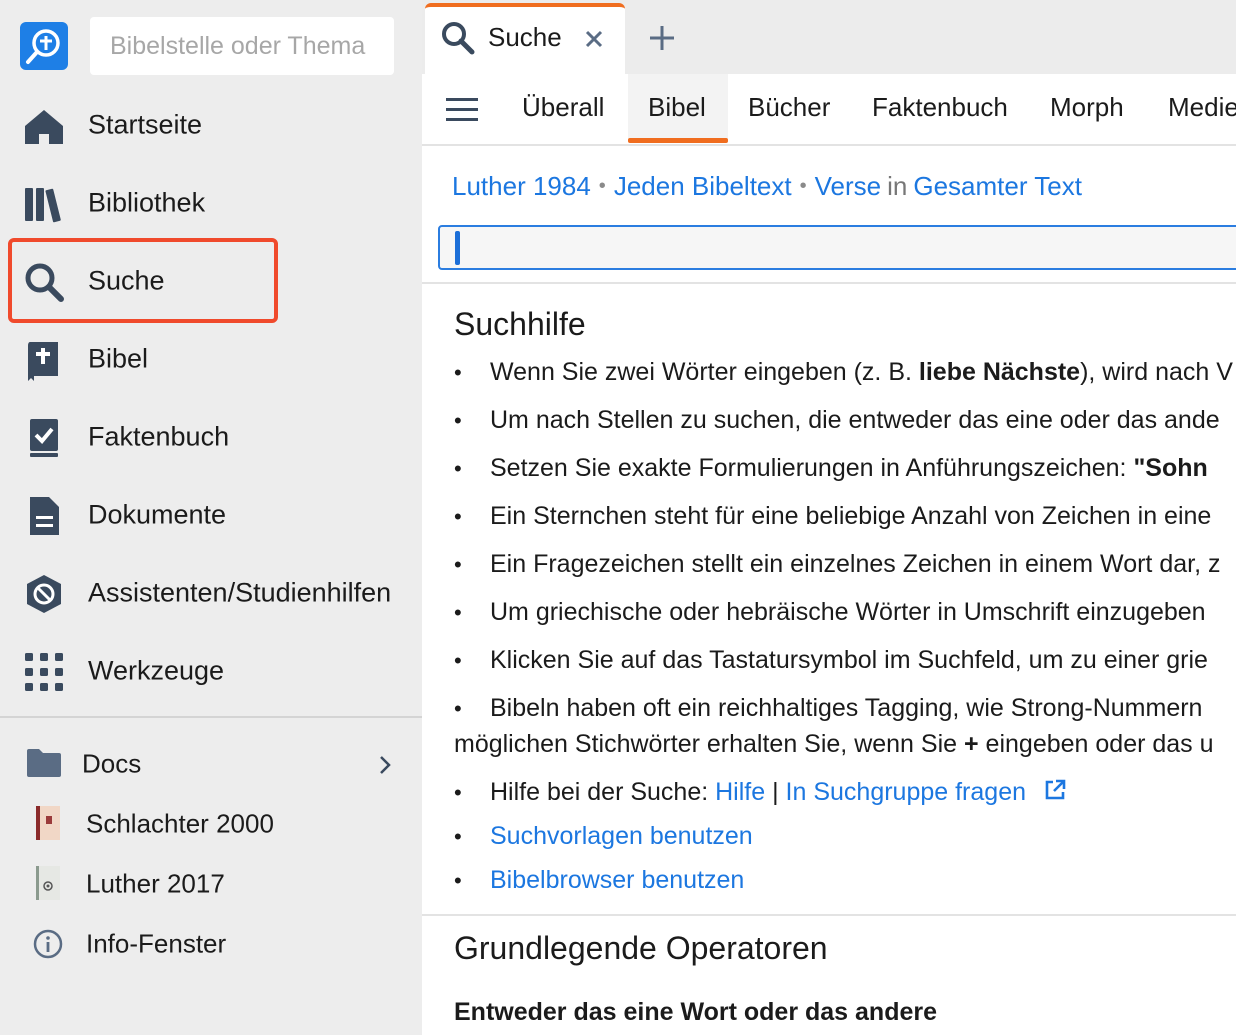 Image resolution: width=1236 pixels, height=1035 pixels. What do you see at coordinates (44, 763) in the screenshot?
I see `folder-icon` at bounding box center [44, 763].